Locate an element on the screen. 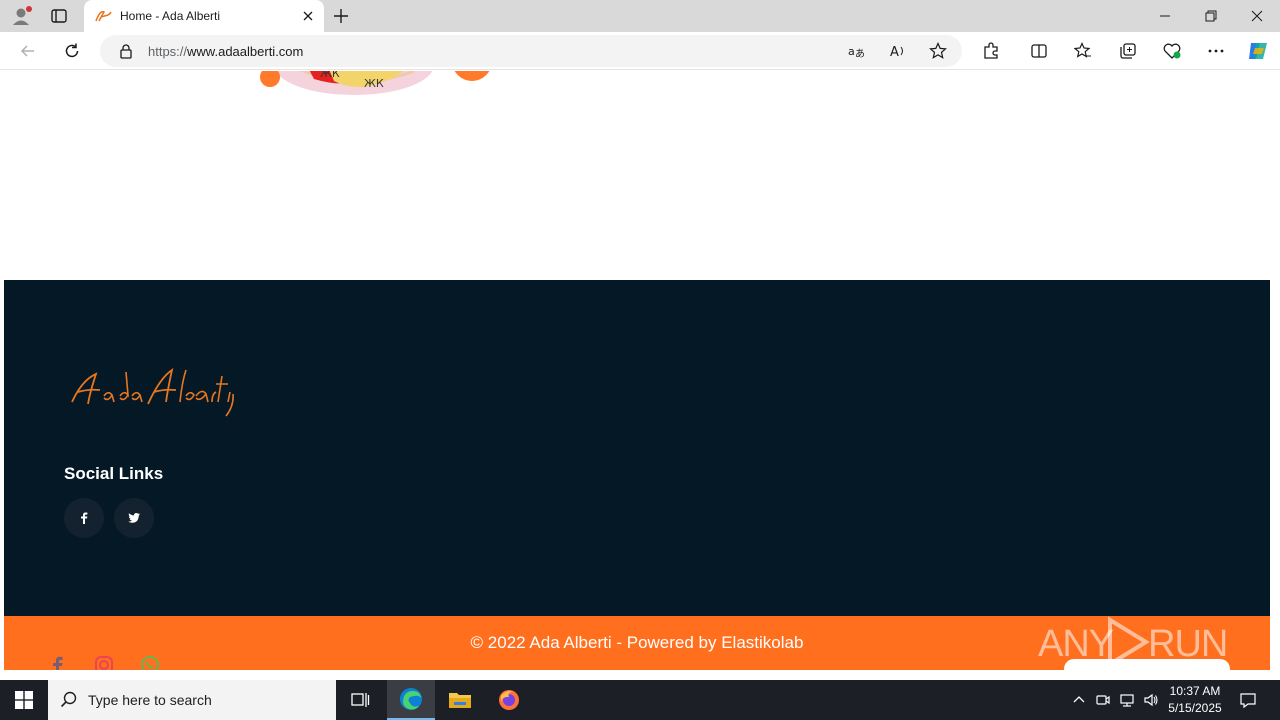 This screenshot has height=720, width=1280. puzzle-icon is located at coordinates (991, 51).